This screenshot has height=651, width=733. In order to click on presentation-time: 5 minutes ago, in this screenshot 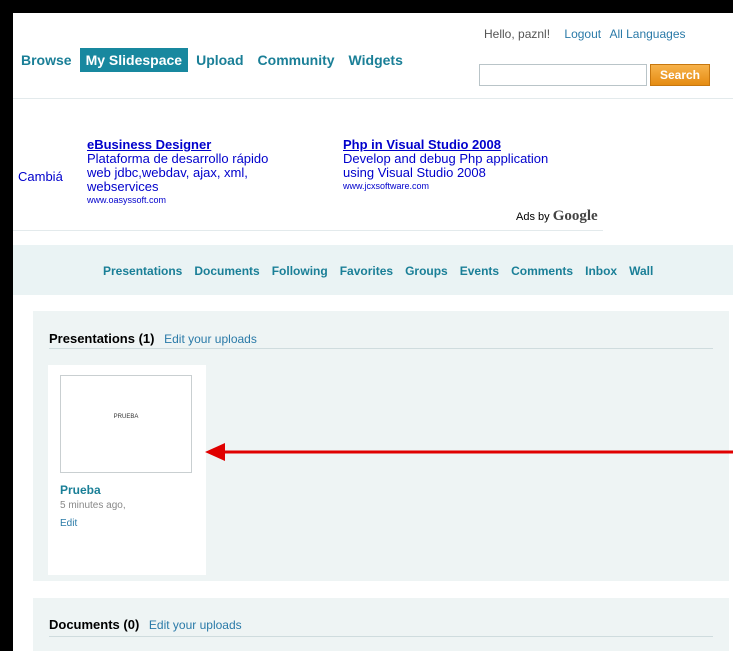, I will do `click(93, 505)`.